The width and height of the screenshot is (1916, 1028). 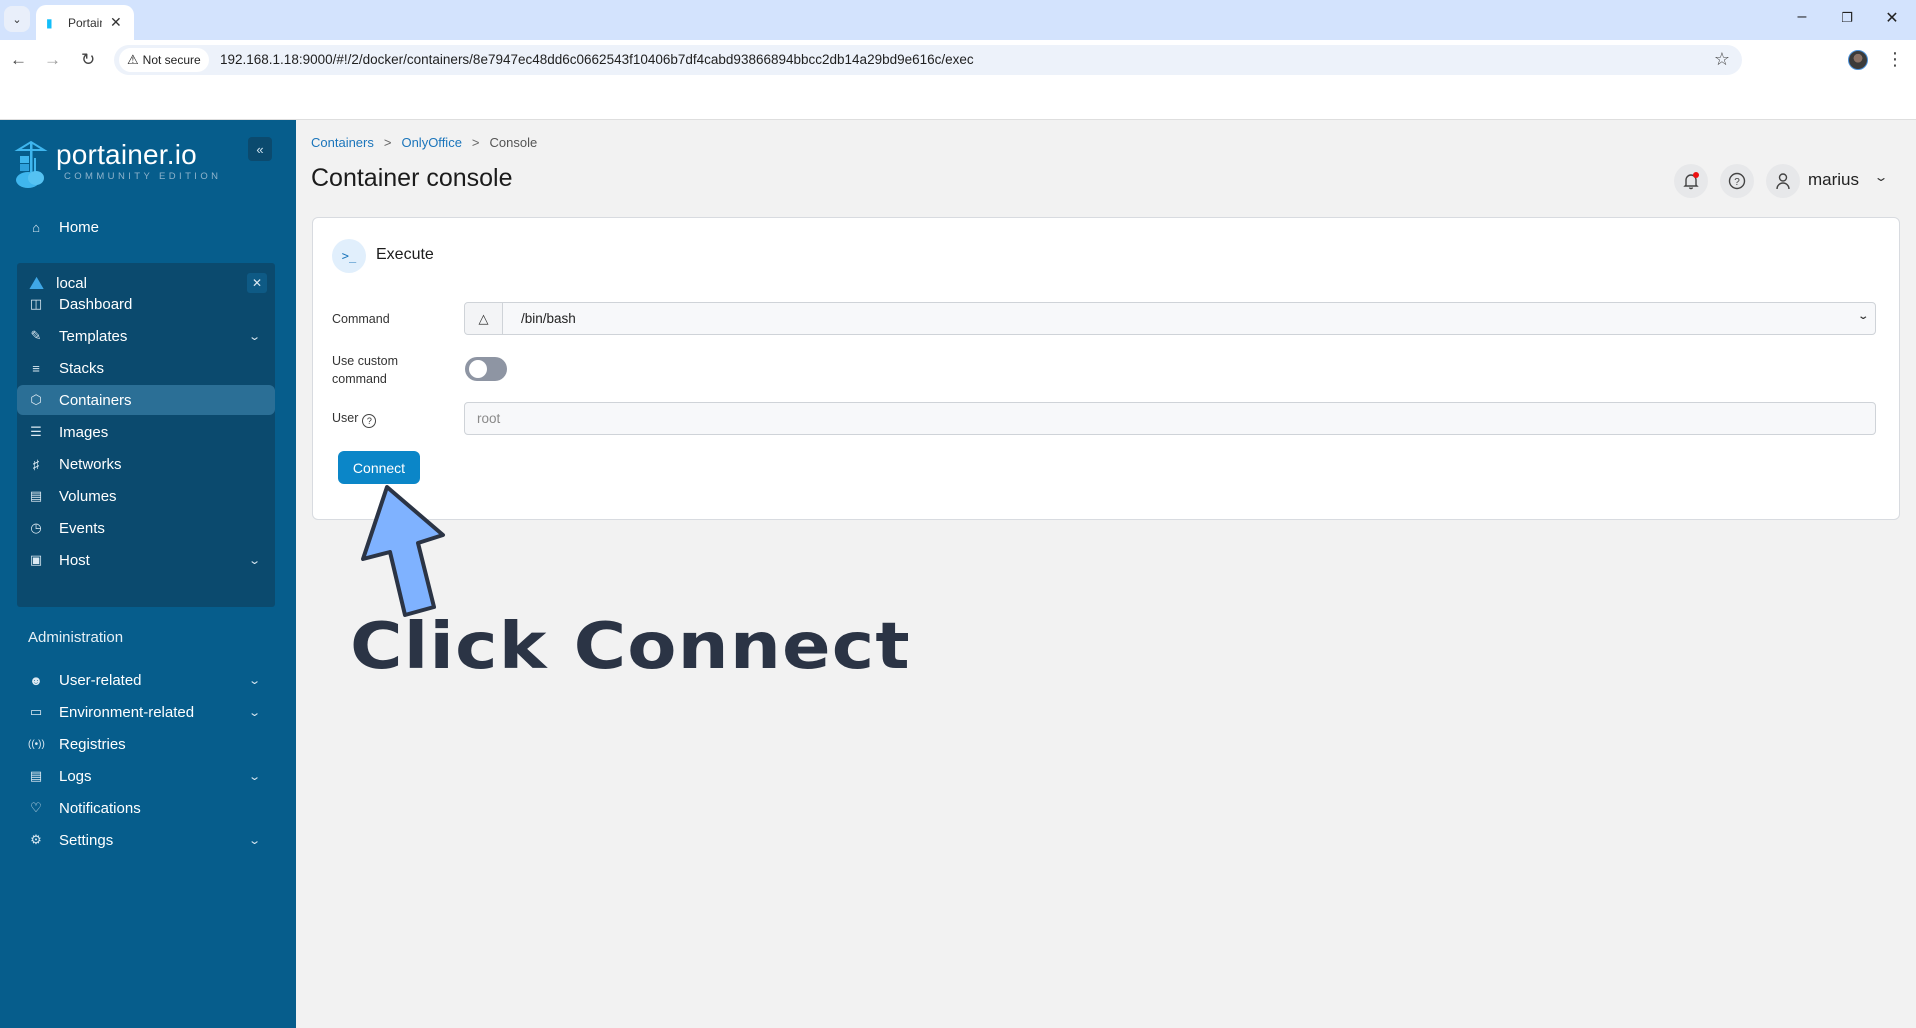 I want to click on portainer-crane-icon, so click(x=32, y=164).